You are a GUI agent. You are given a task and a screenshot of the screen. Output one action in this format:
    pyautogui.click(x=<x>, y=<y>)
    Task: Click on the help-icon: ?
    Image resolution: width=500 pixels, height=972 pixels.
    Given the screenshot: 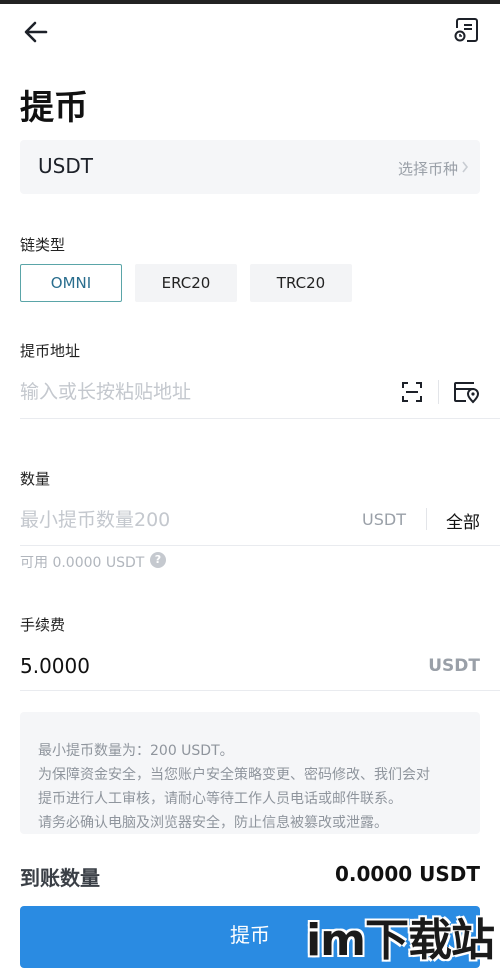 What is the action you would take?
    pyautogui.click(x=158, y=560)
    